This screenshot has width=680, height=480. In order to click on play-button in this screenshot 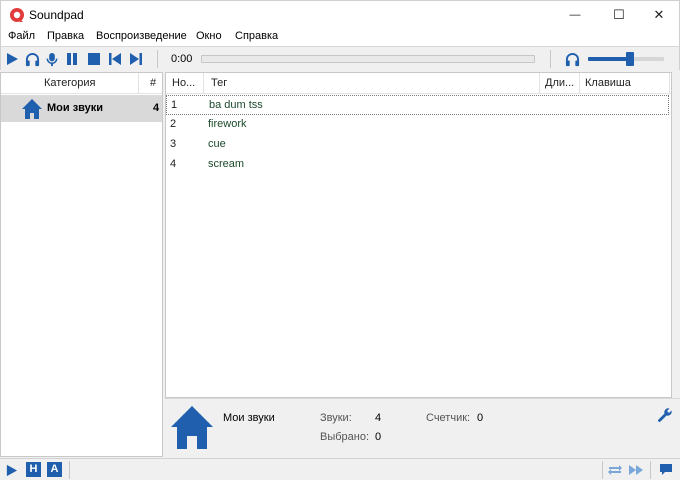, I will do `click(12, 59)`.